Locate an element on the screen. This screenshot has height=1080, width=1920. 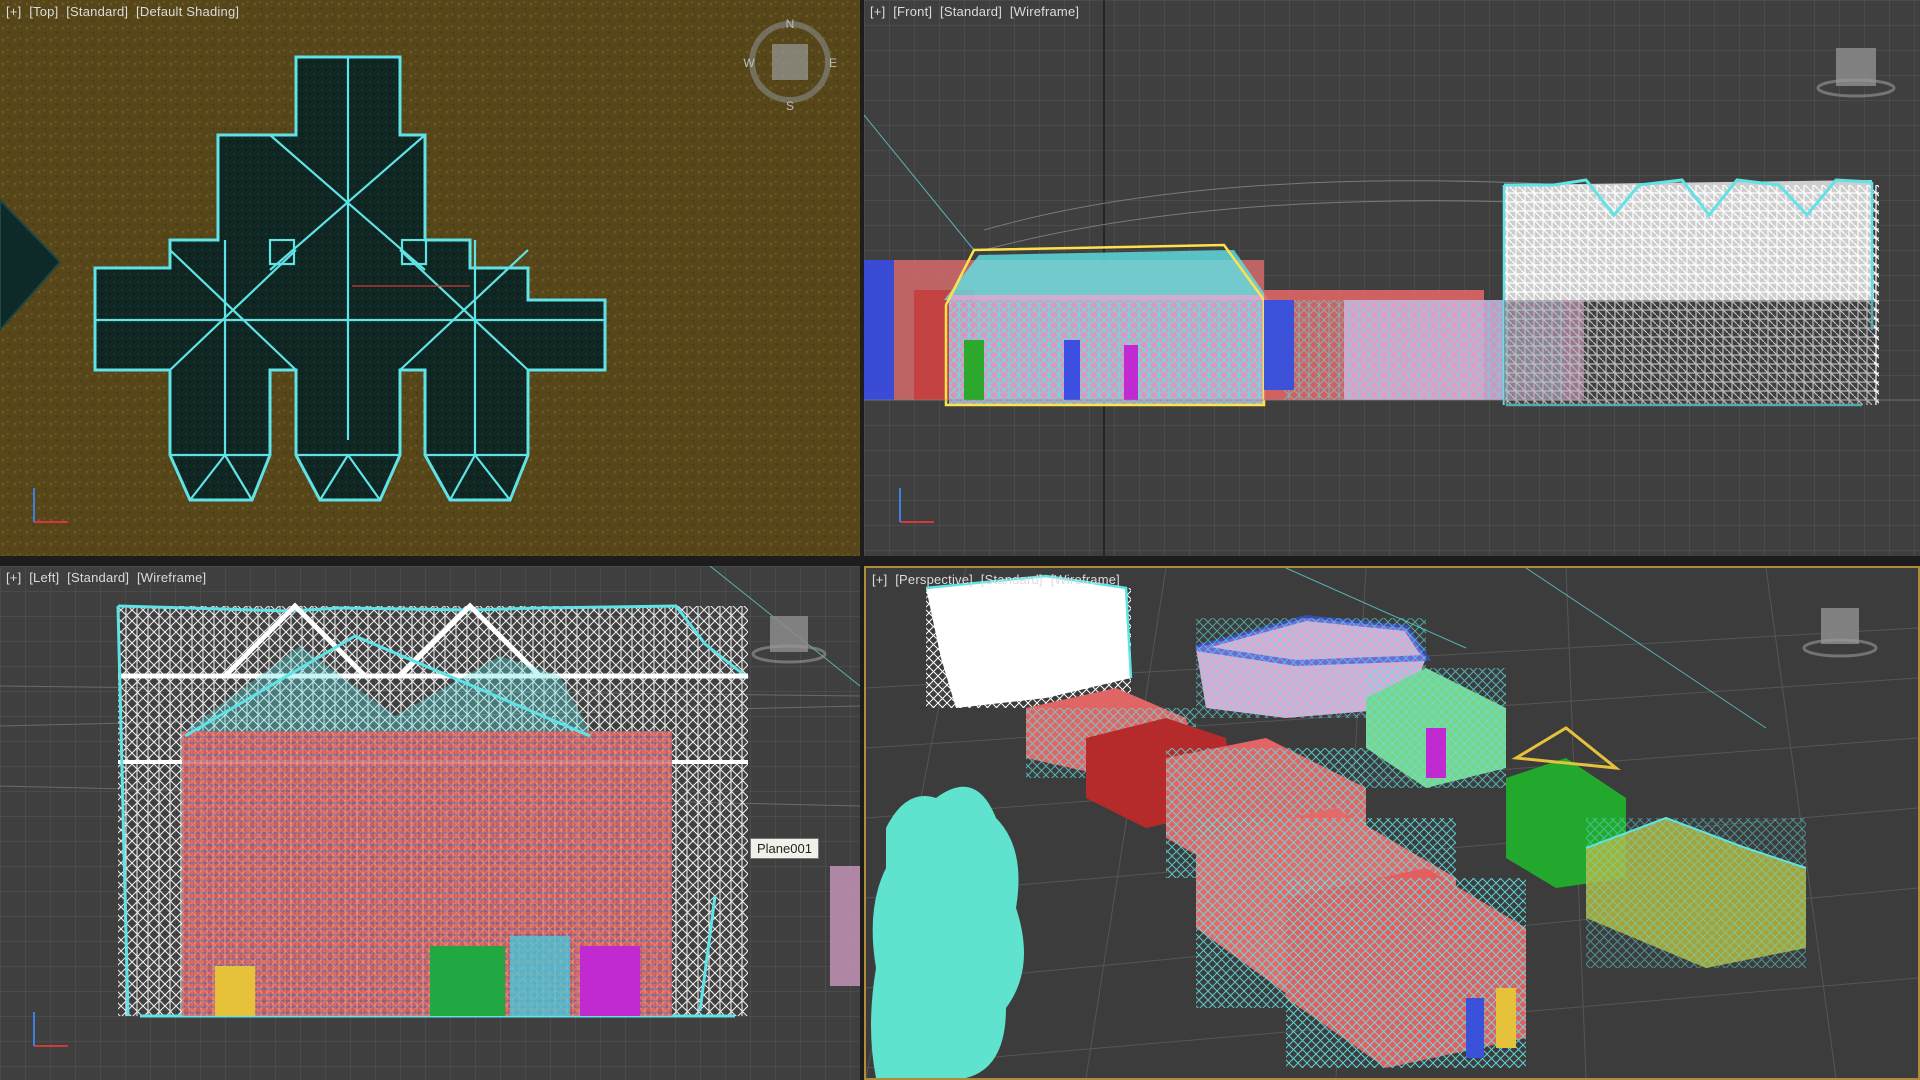
front-selected-building is located at coordinates (1690, 293).